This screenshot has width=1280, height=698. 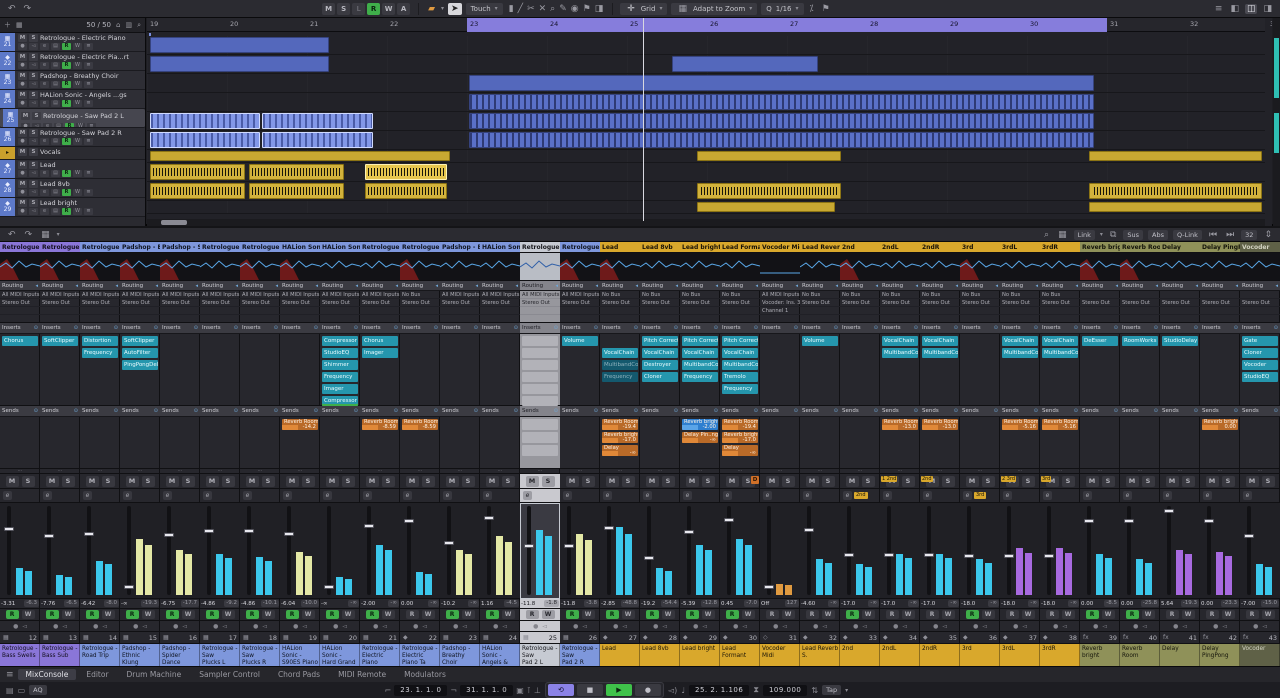 What do you see at coordinates (740, 389) in the screenshot?
I see `insert-slot: Frequency` at bounding box center [740, 389].